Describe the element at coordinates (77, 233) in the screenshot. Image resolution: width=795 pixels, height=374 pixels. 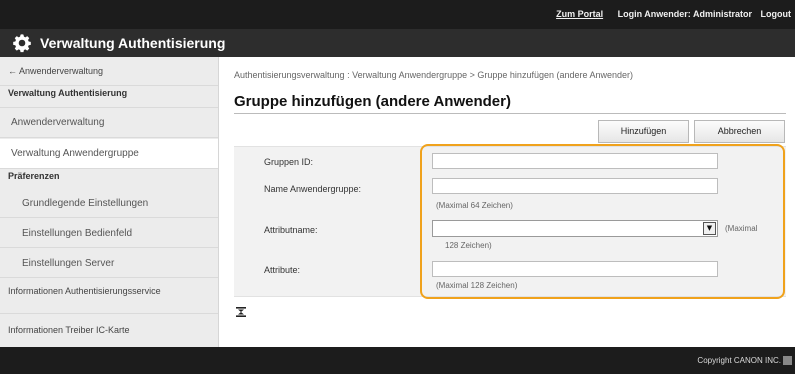
I see `sidebar-item-label: Einstellungen Bedienfeld` at that location.